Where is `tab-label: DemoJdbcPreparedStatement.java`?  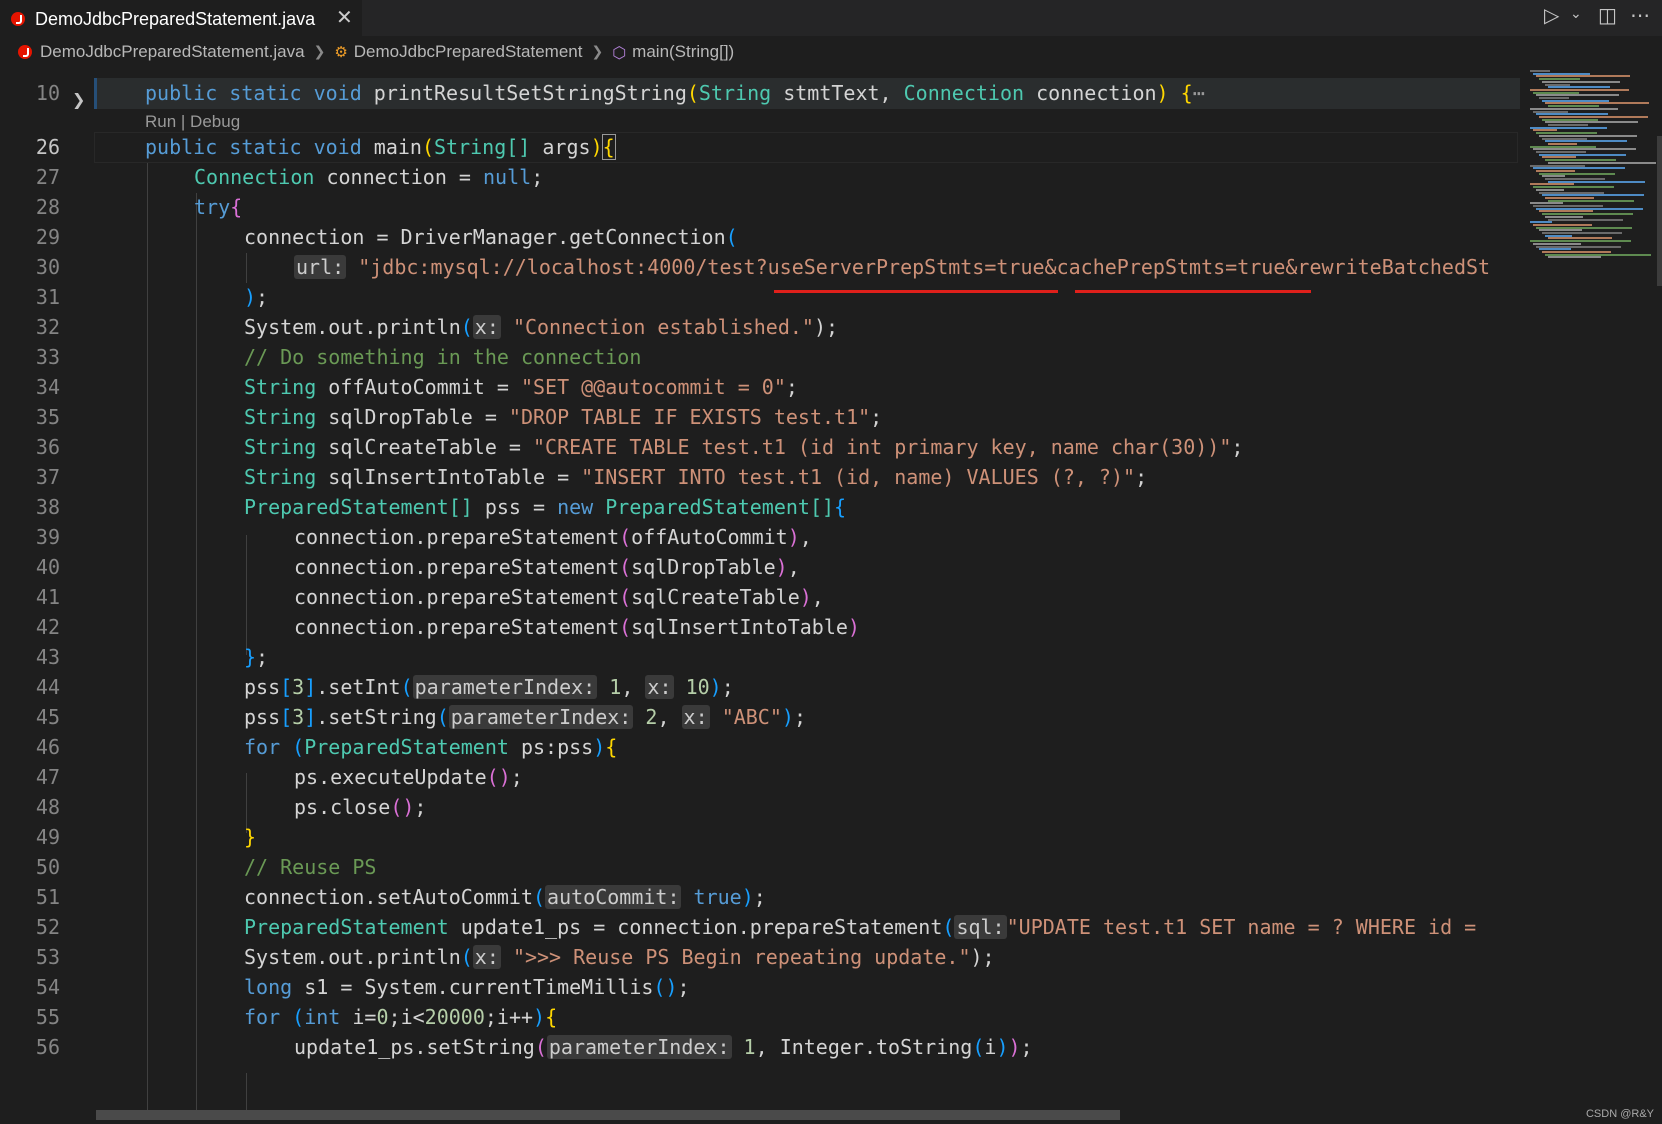 tab-label: DemoJdbcPreparedStatement.java is located at coordinates (175, 18).